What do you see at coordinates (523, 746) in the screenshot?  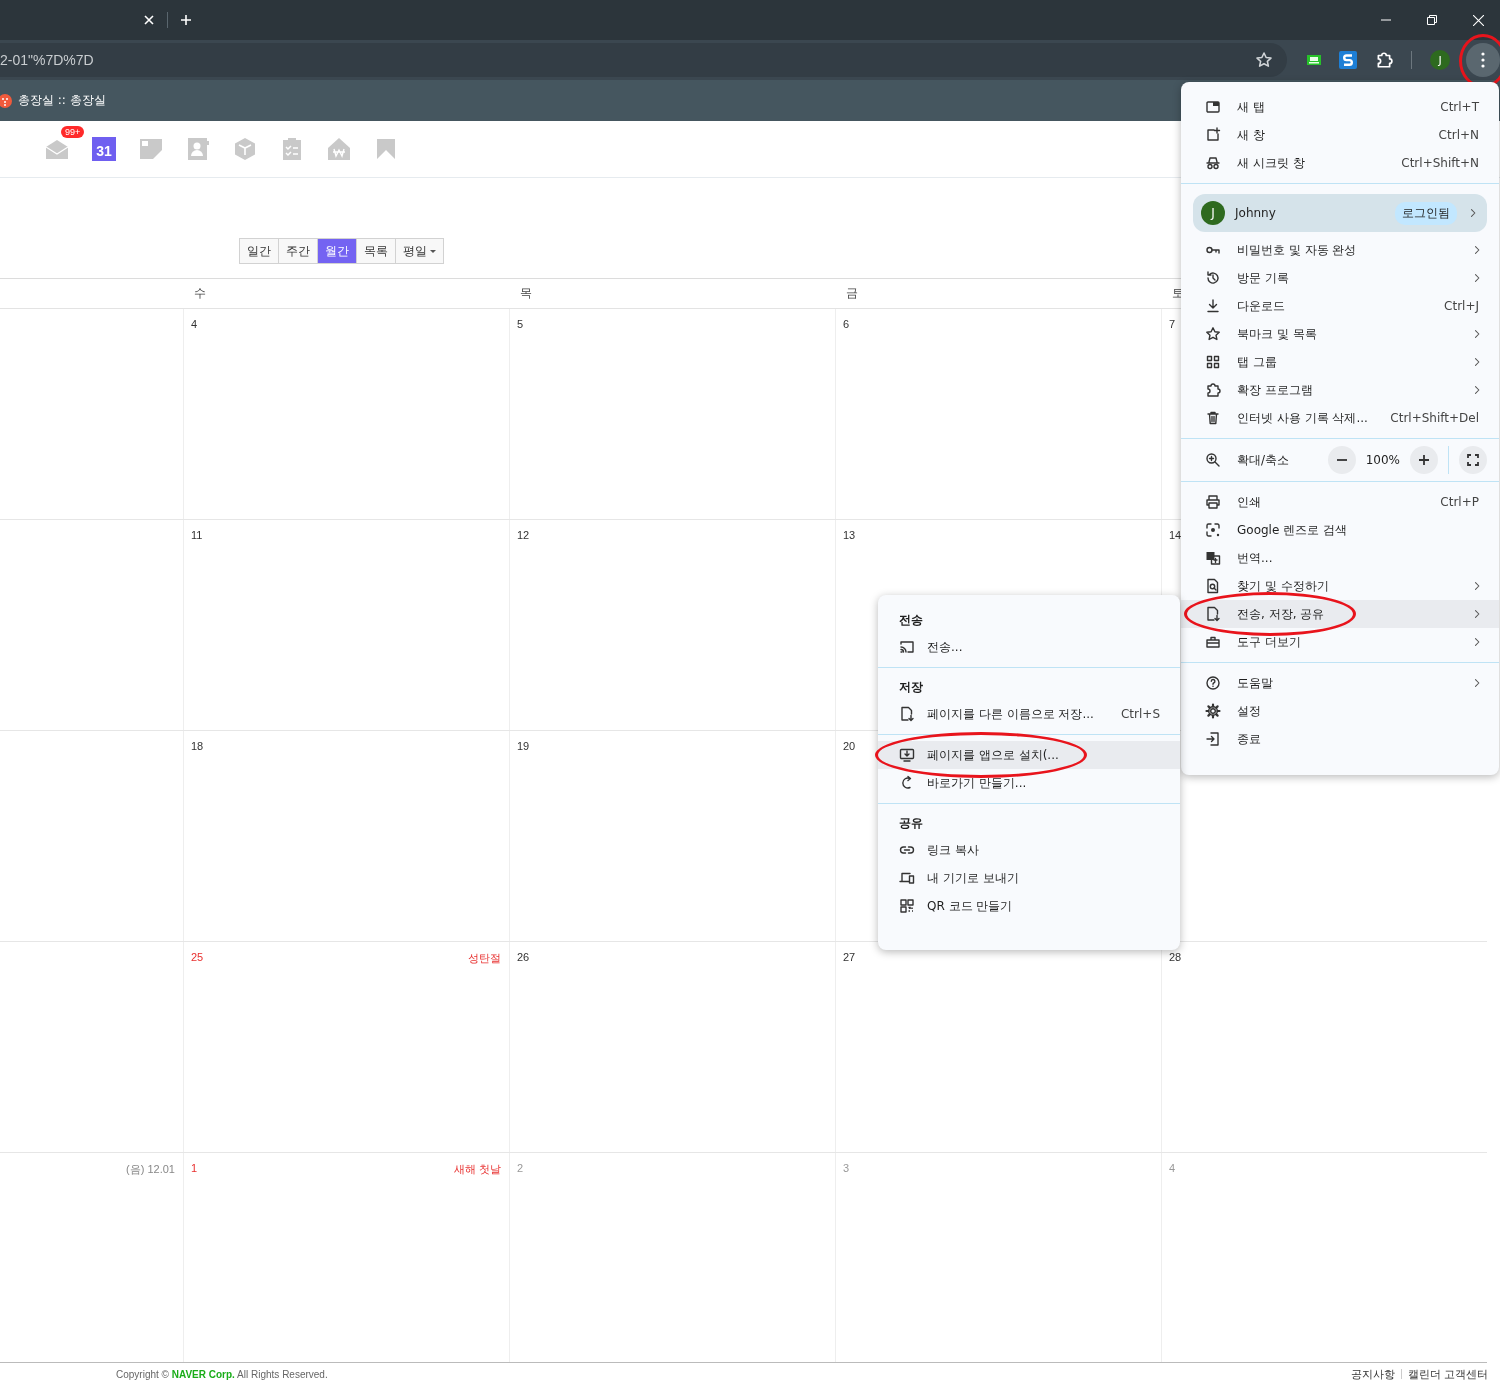 I see `date-number: 19` at bounding box center [523, 746].